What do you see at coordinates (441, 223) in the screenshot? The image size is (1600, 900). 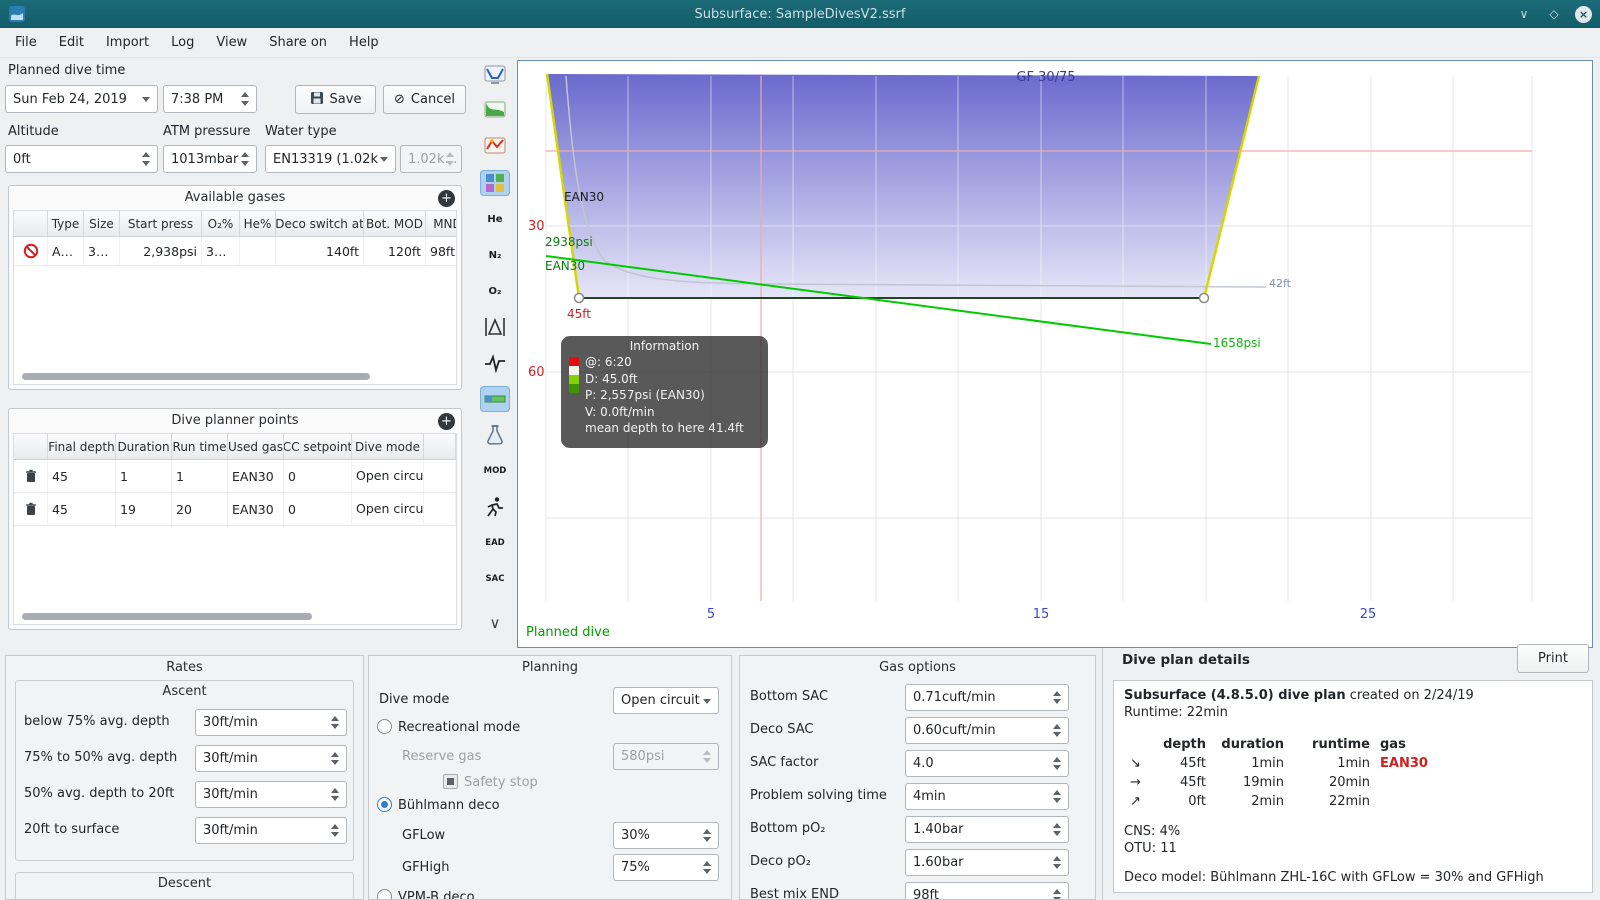 I see `gases-col-mnd: MND` at bounding box center [441, 223].